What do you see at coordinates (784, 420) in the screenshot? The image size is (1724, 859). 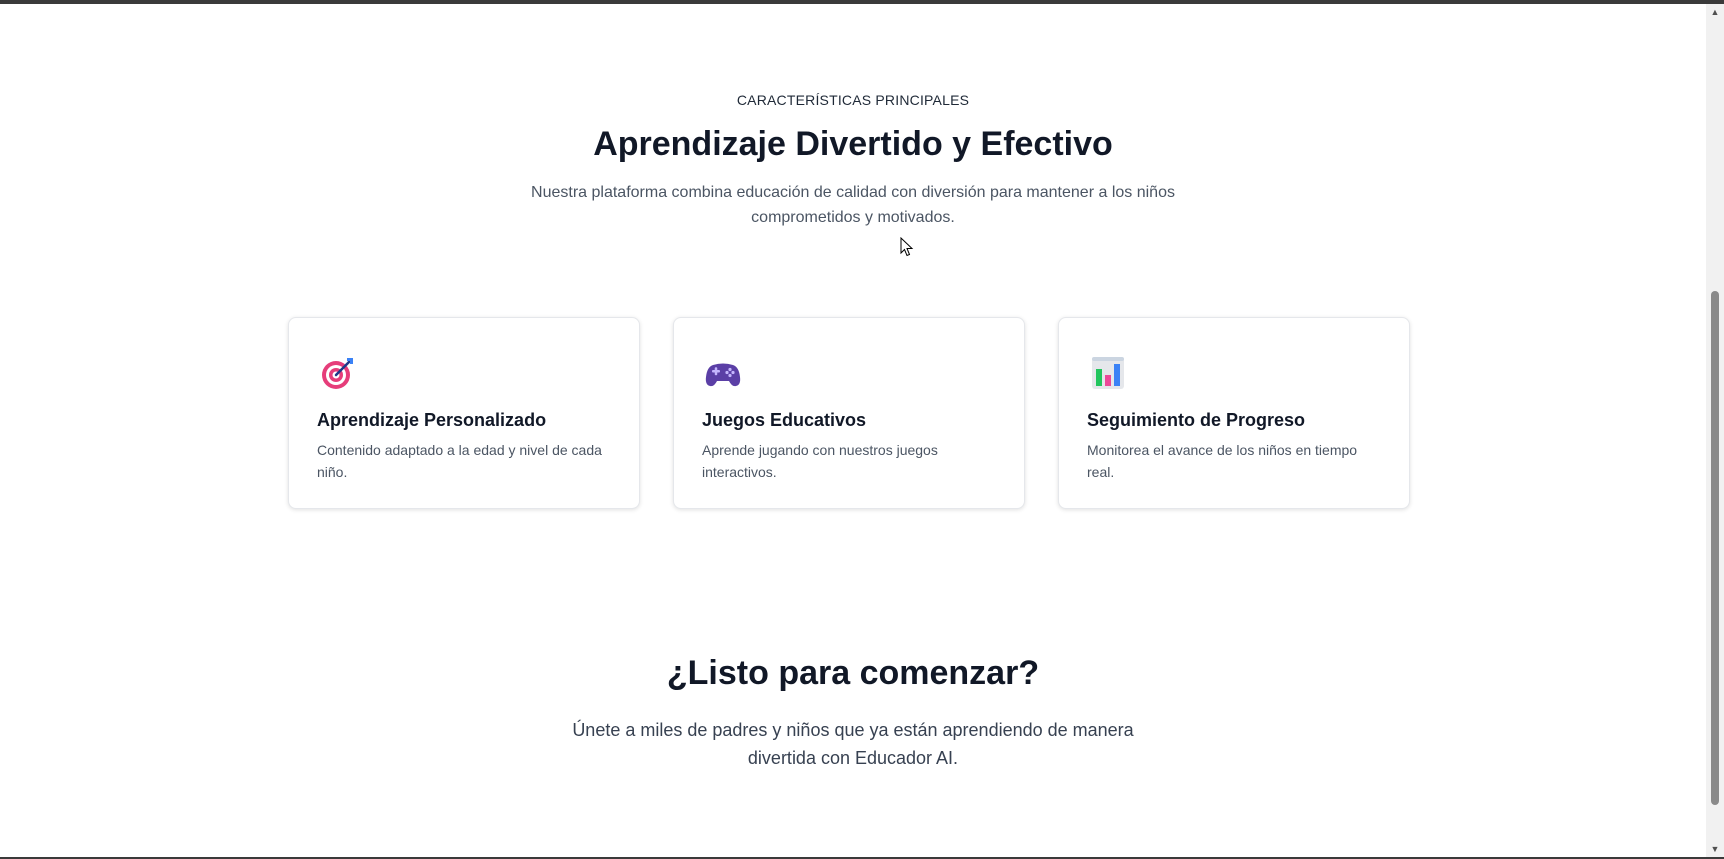 I see `card-title: Juegos Educativos` at bounding box center [784, 420].